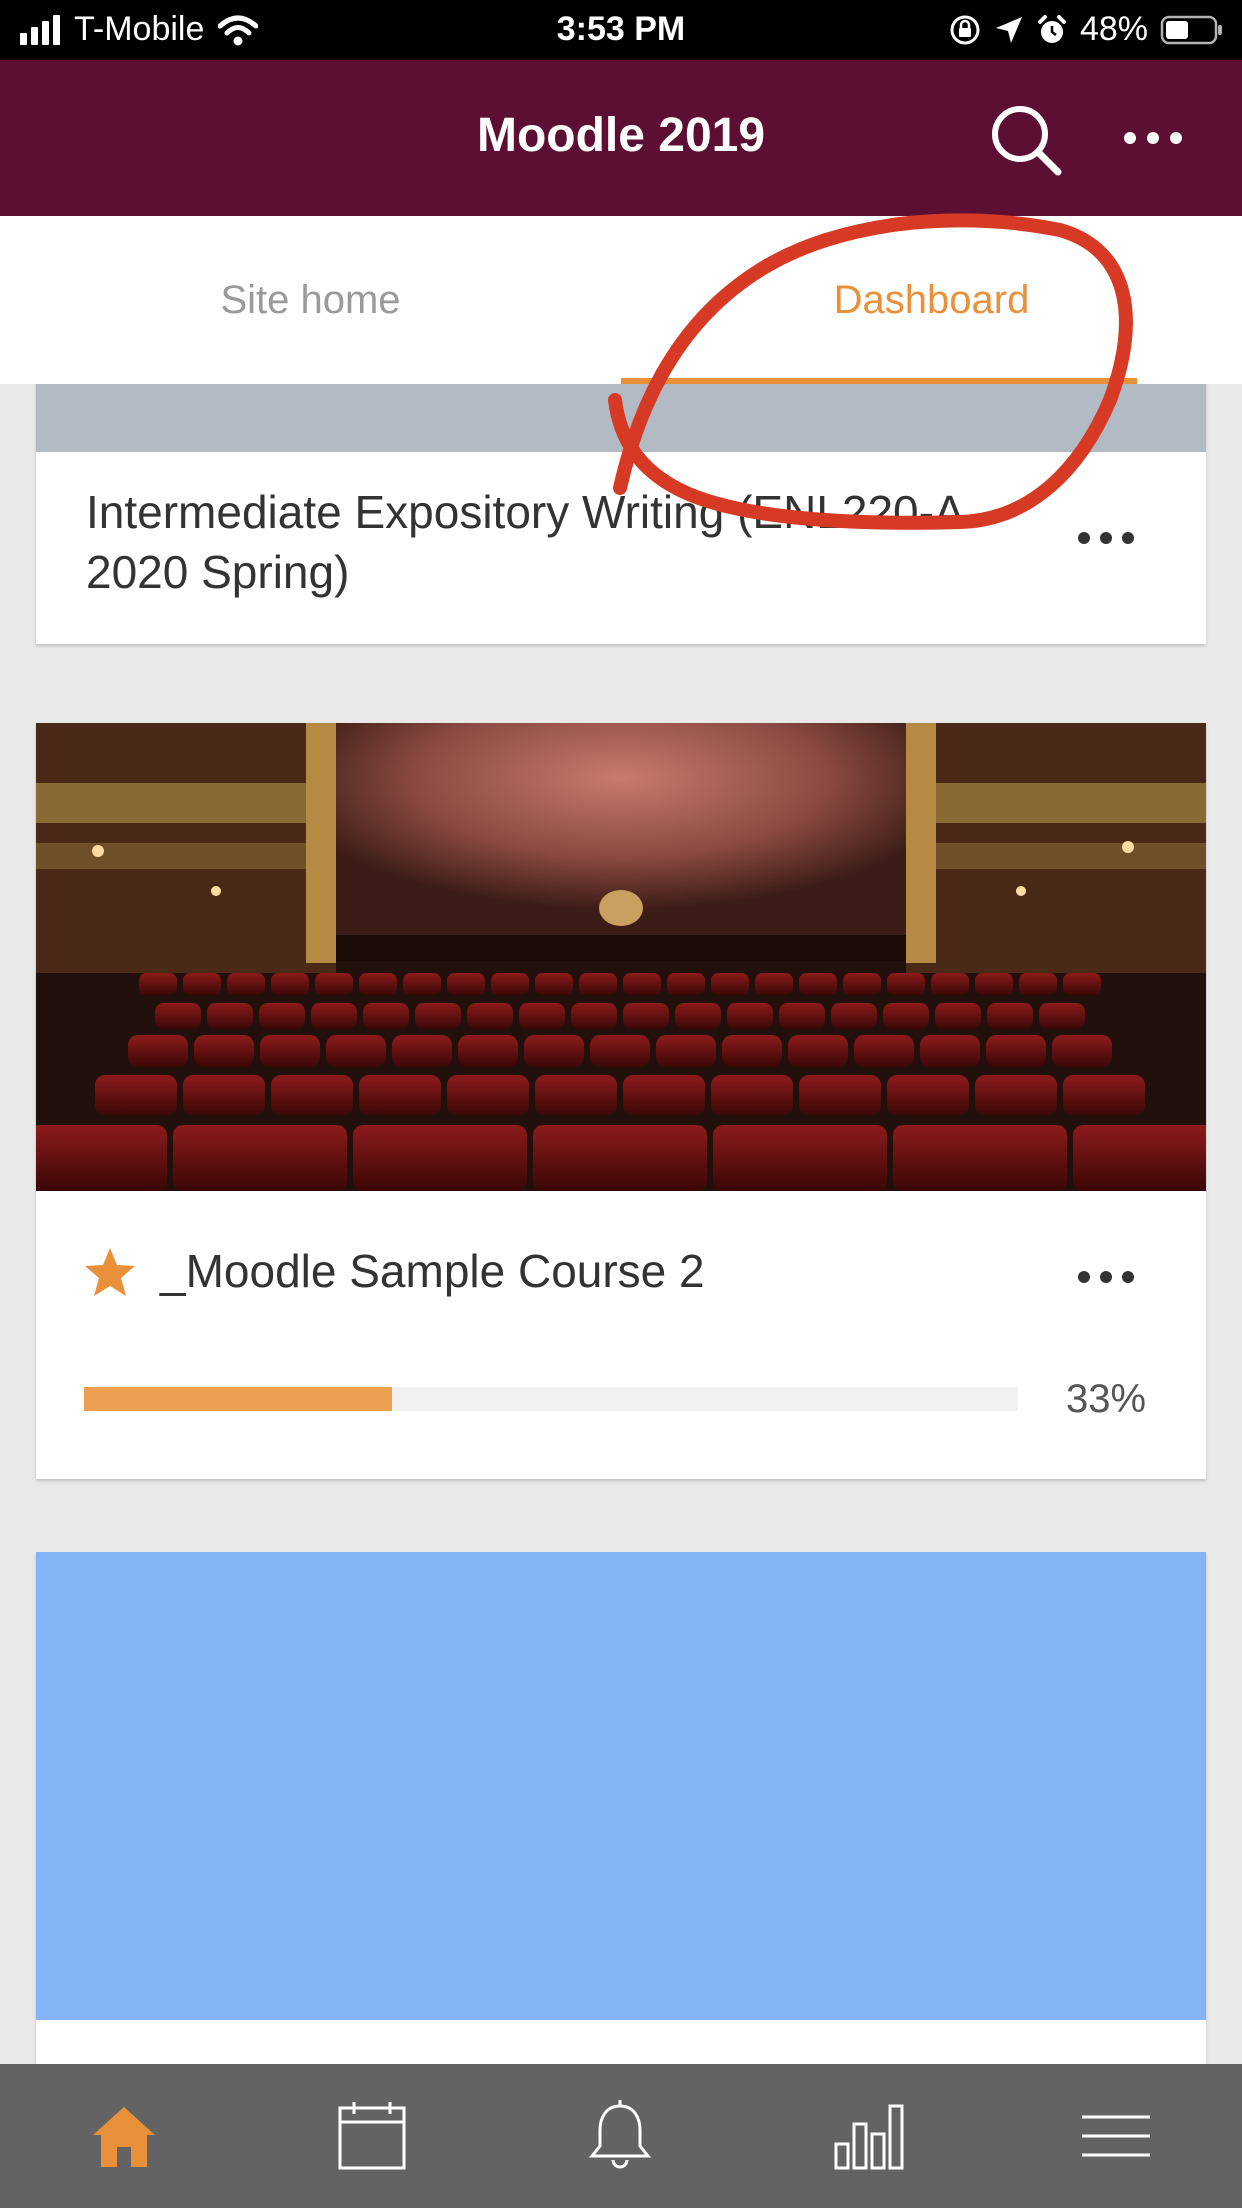 The height and width of the screenshot is (2208, 1242). What do you see at coordinates (238, 1399) in the screenshot?
I see `progress-bar-fill` at bounding box center [238, 1399].